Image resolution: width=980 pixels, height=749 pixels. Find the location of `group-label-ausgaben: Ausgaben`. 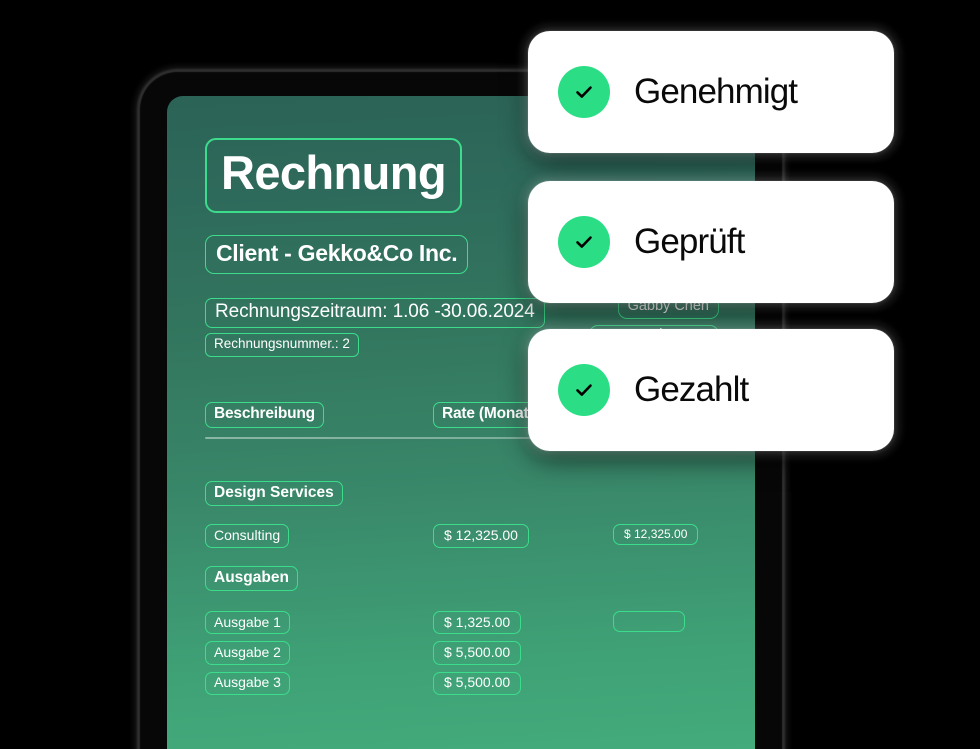

group-label-ausgaben: Ausgaben is located at coordinates (251, 578).